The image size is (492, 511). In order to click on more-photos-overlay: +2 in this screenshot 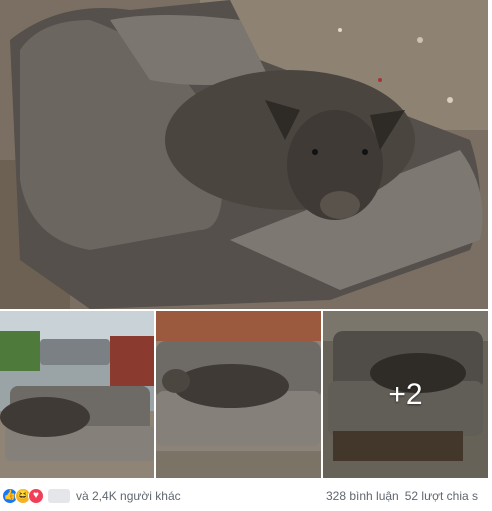, I will do `click(405, 394)`.